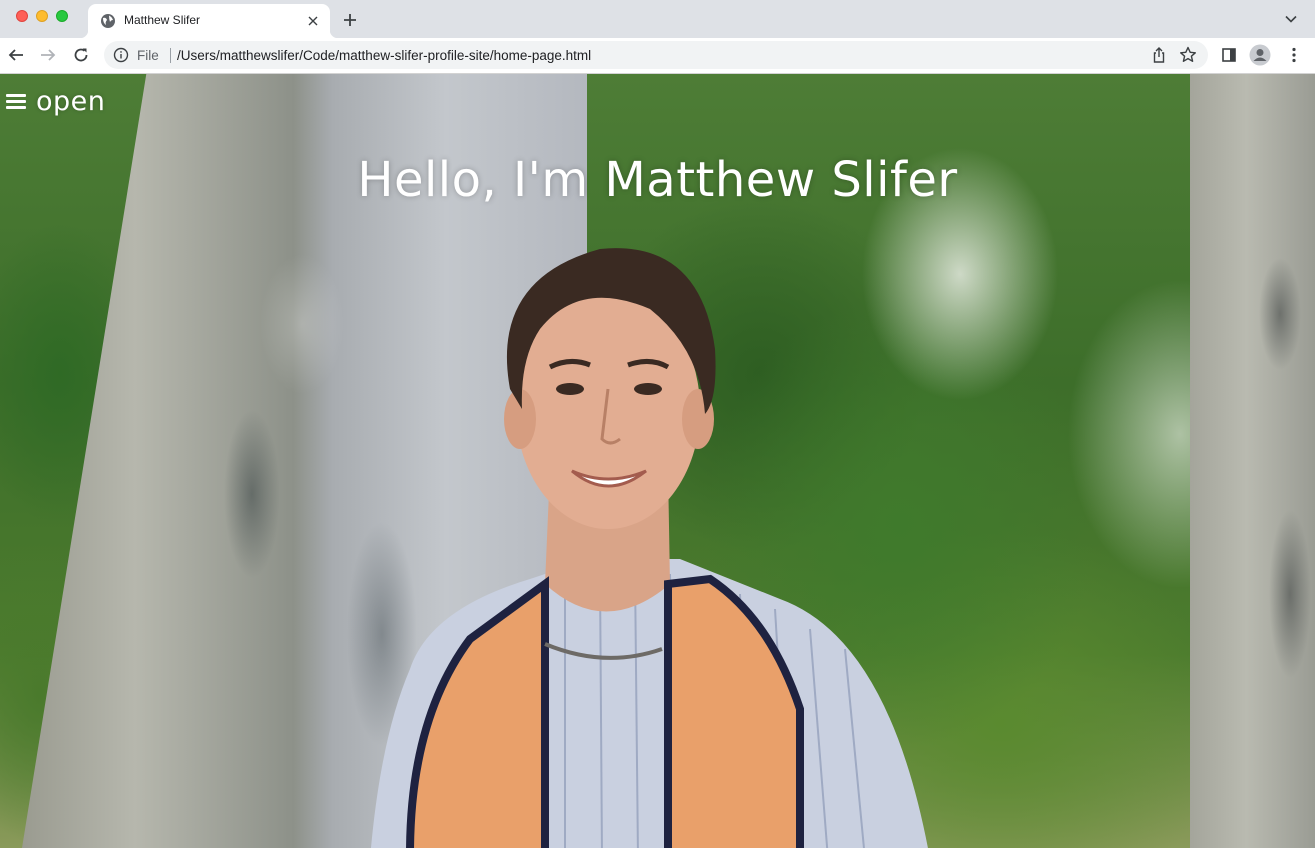  What do you see at coordinates (657, 180) in the screenshot?
I see `hero-title: Hello, I'm Matthew Slifer` at bounding box center [657, 180].